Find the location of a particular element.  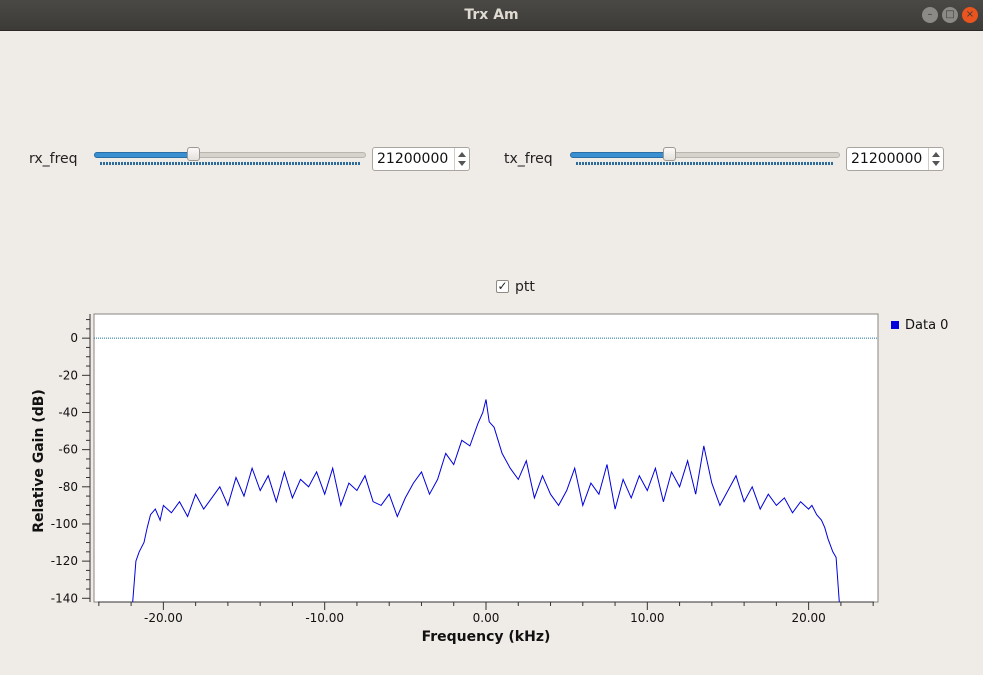

tx-freq-slider is located at coordinates (705, 157).